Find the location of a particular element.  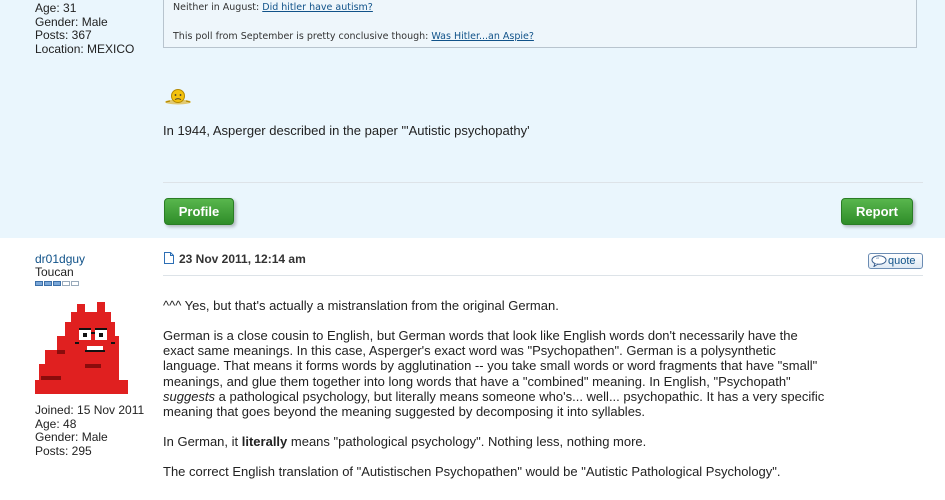

post-2-rank: Toucan is located at coordinates (54, 272).